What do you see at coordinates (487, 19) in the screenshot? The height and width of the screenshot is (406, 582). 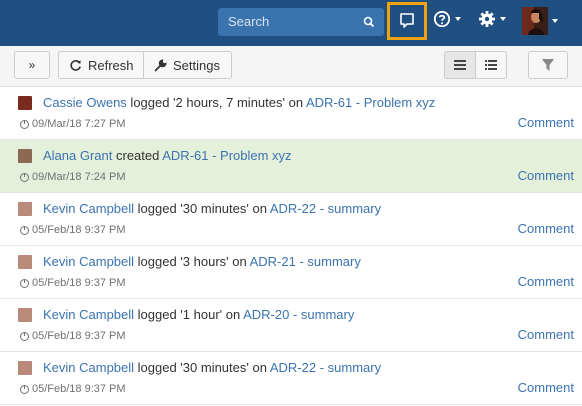 I see `gear-icon` at bounding box center [487, 19].